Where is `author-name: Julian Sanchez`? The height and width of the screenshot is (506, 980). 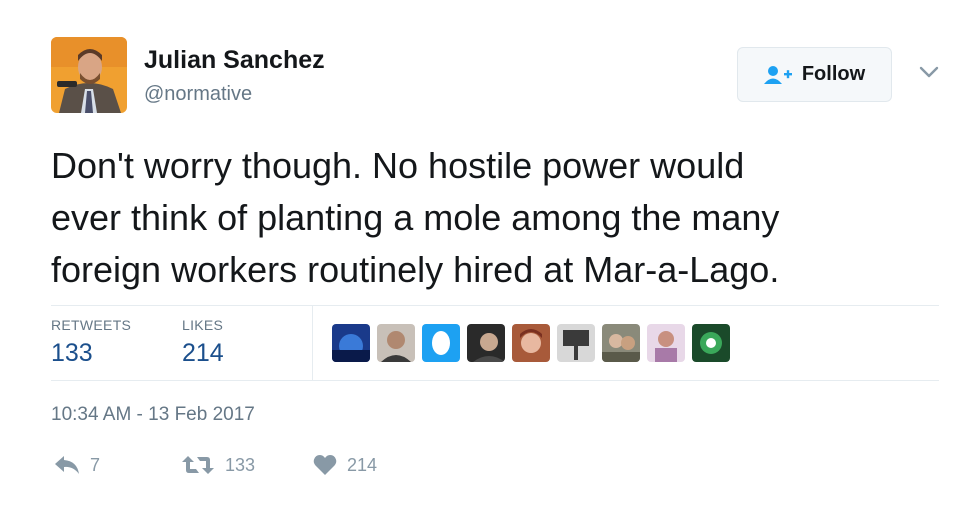 author-name: Julian Sanchez is located at coordinates (234, 60).